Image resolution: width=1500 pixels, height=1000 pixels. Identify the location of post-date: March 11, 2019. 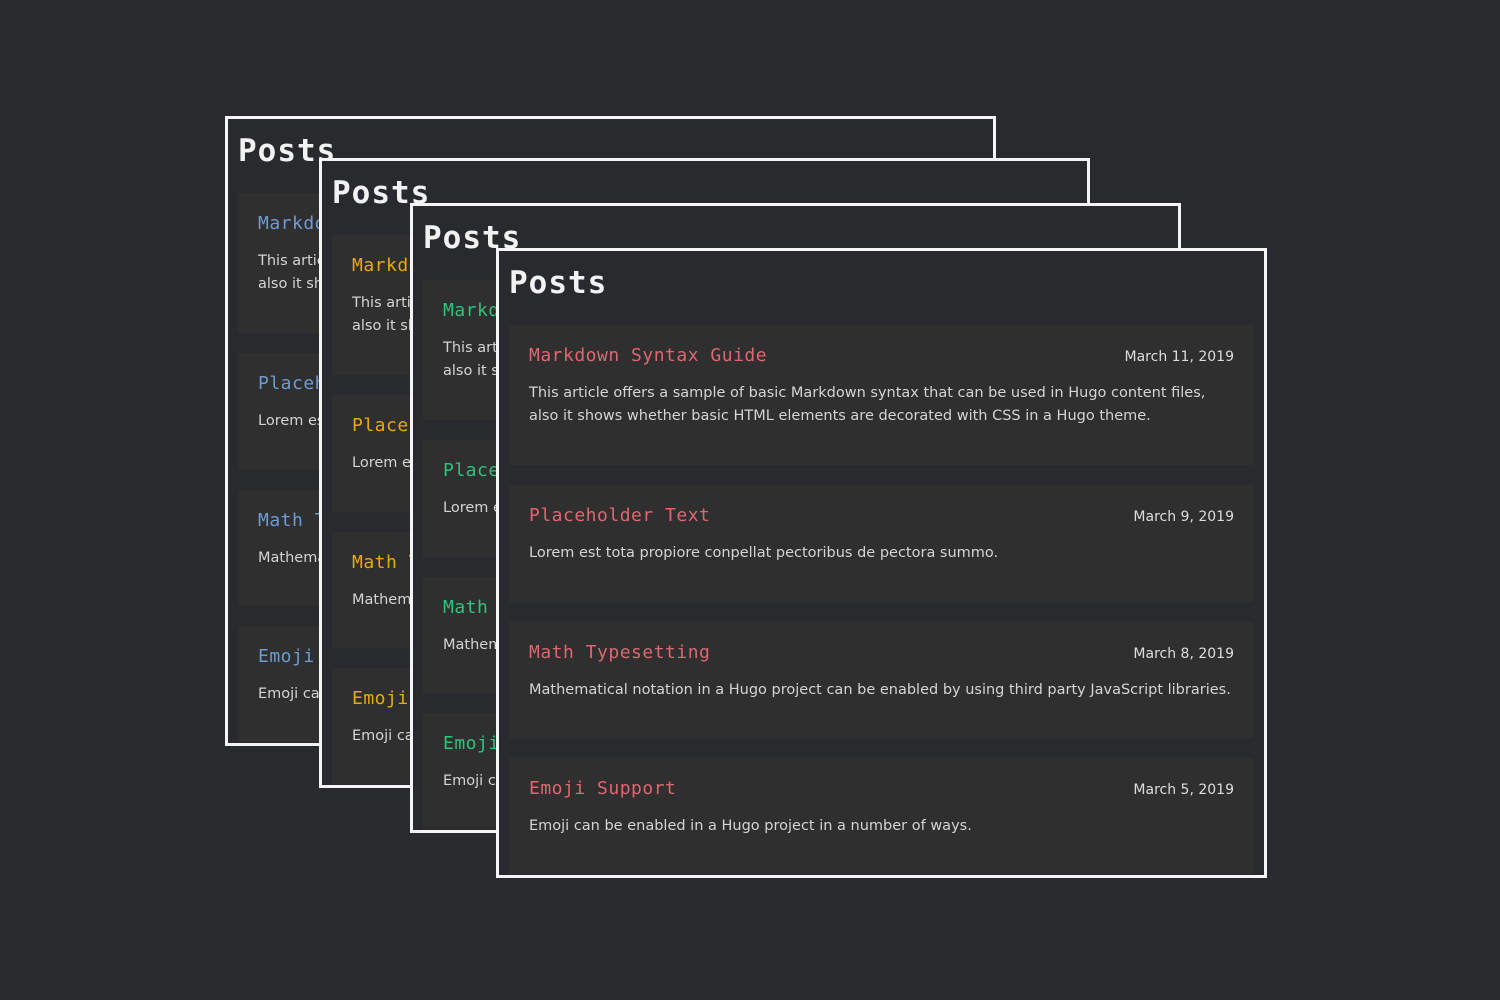
(1179, 357).